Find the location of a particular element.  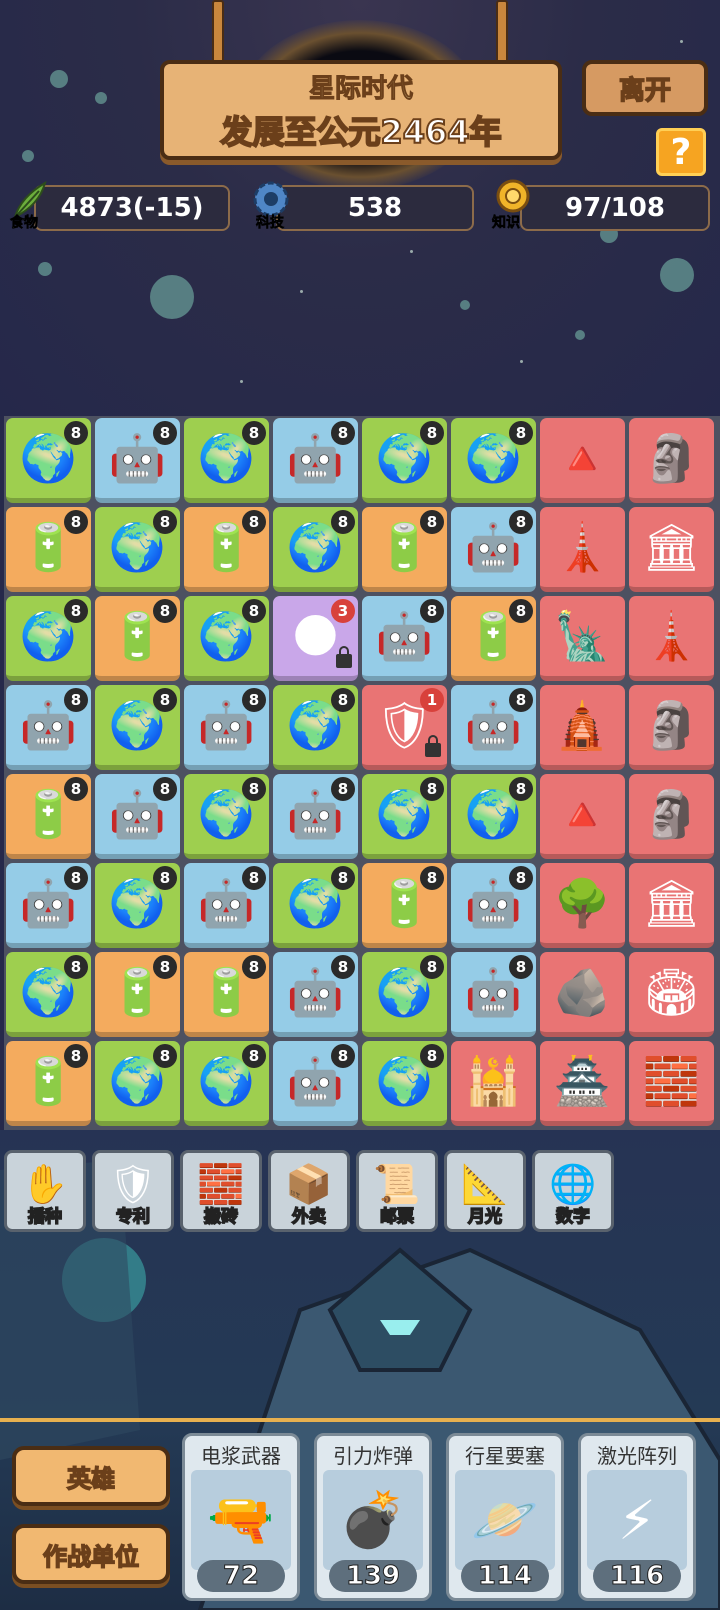

tool-label: 专利 is located at coordinates (133, 1217).